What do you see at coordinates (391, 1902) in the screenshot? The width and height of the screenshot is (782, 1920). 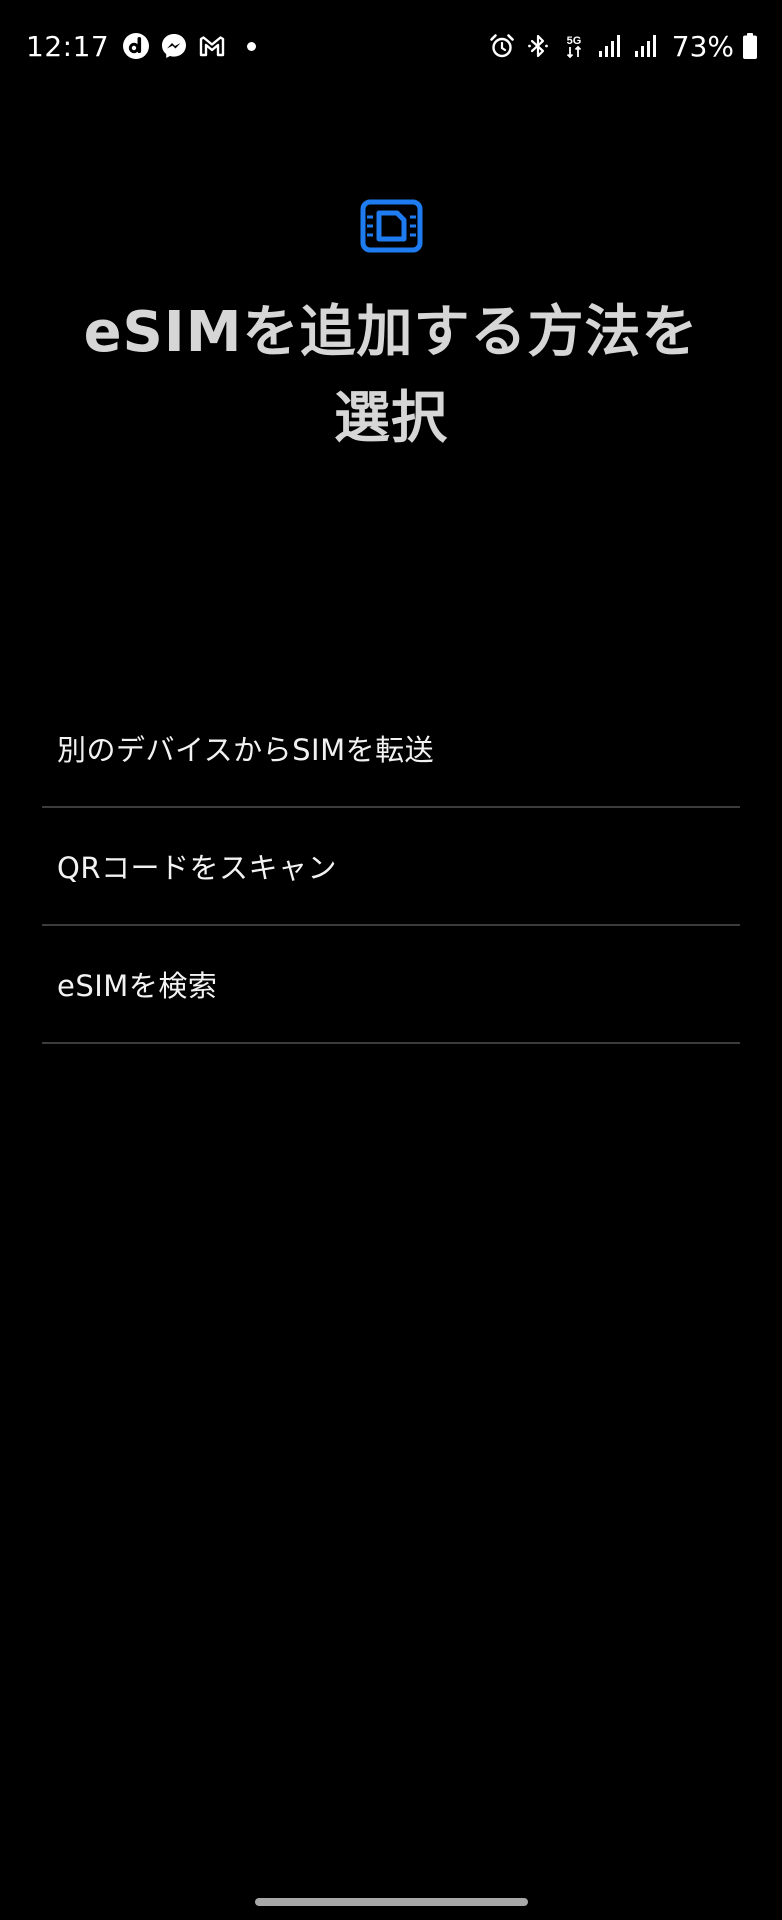 I see `gesture-navigation-handle` at bounding box center [391, 1902].